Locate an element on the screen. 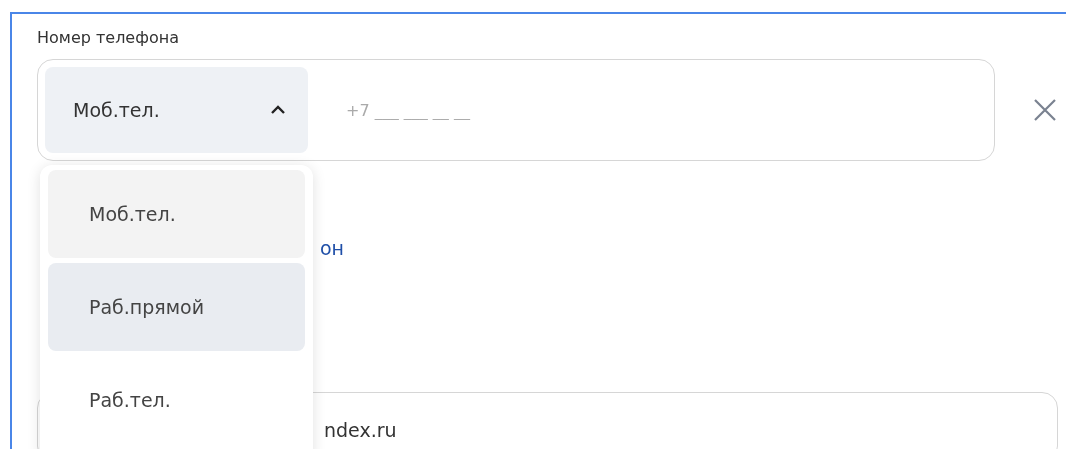 This screenshot has width=1066, height=449. add-phone-link: он is located at coordinates (332, 248).